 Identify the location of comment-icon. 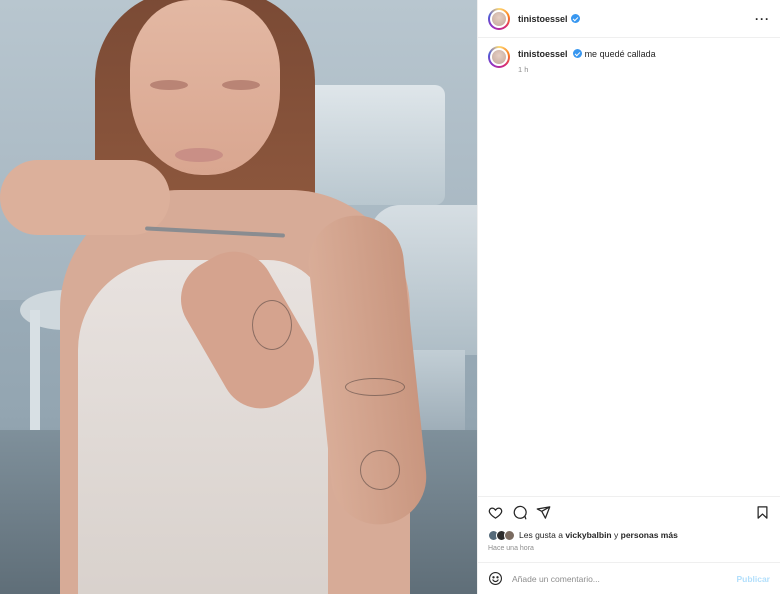
(519, 512).